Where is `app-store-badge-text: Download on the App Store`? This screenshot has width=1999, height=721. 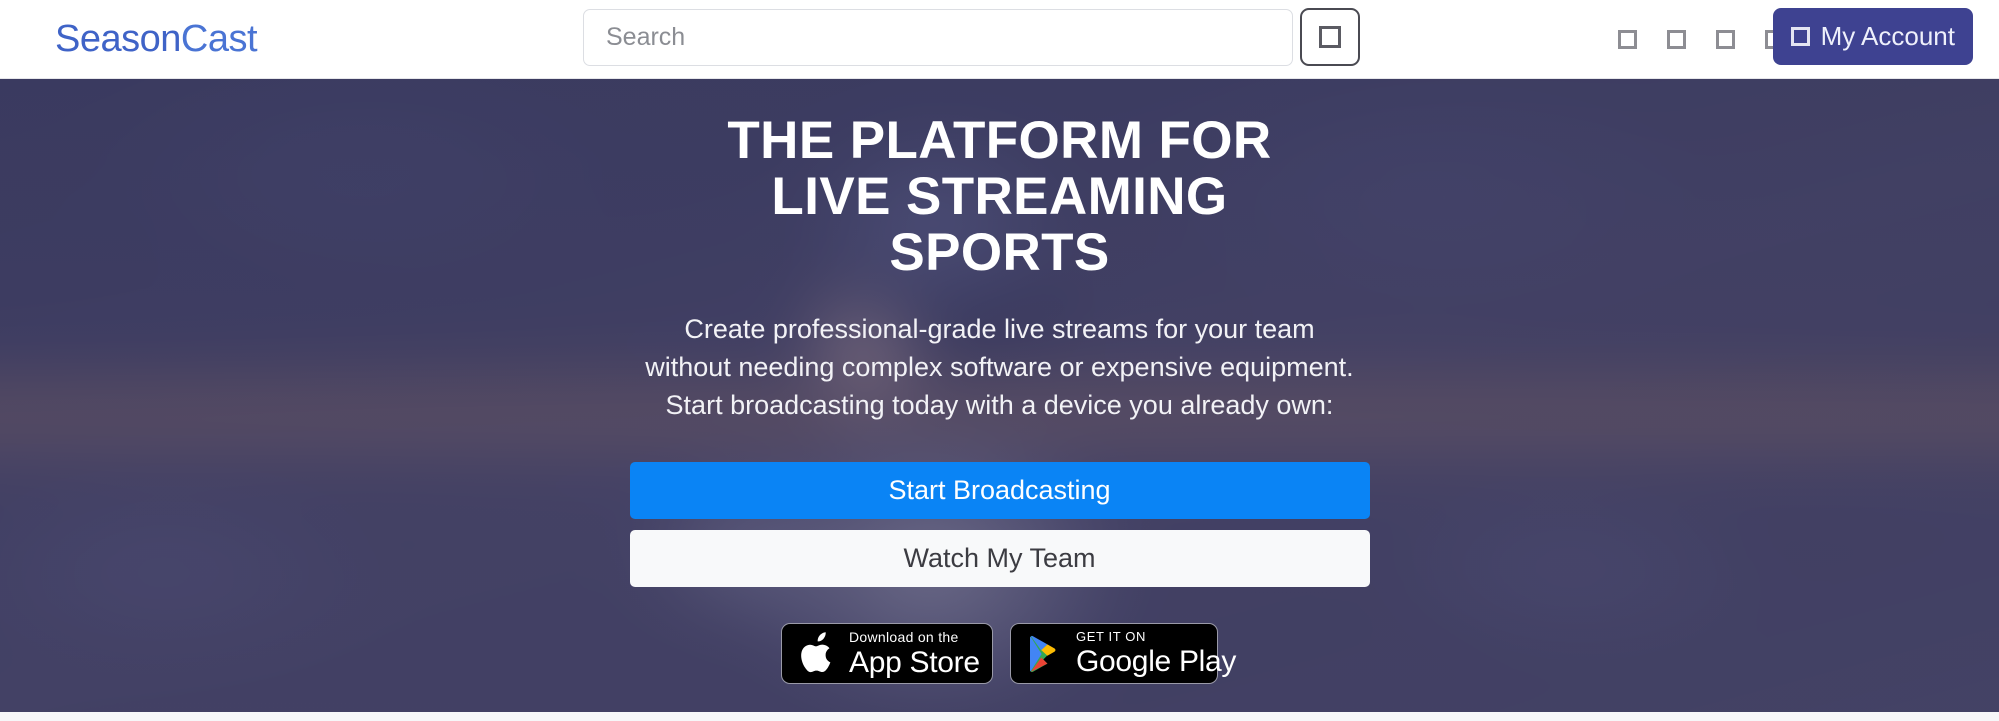 app-store-badge-text: Download on the App Store is located at coordinates (914, 654).